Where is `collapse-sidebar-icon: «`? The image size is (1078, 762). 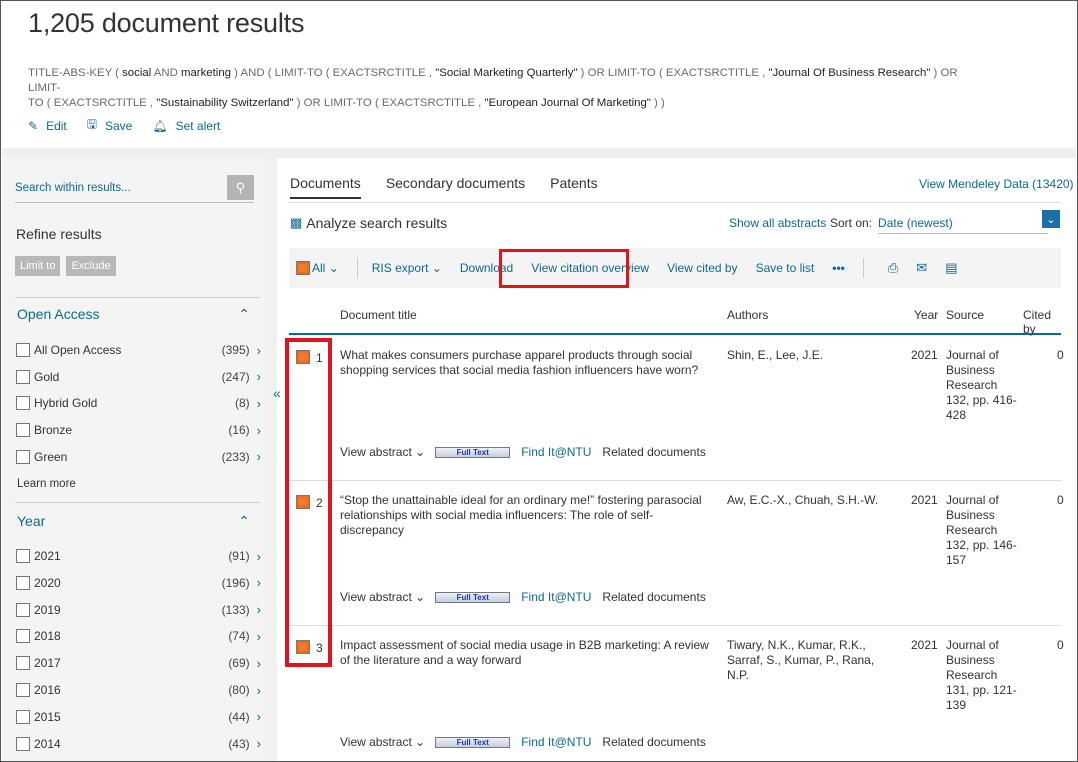 collapse-sidebar-icon: « is located at coordinates (277, 393).